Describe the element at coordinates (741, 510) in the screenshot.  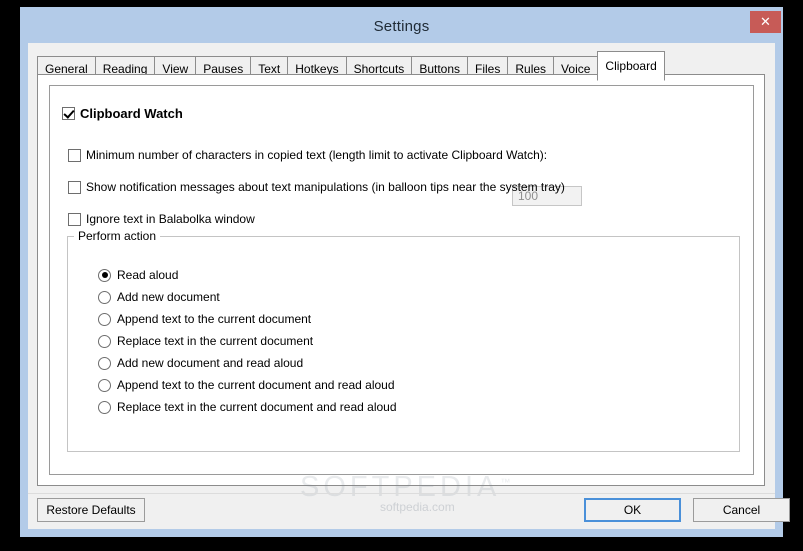
I see `cancel-button: Cancel` at that location.